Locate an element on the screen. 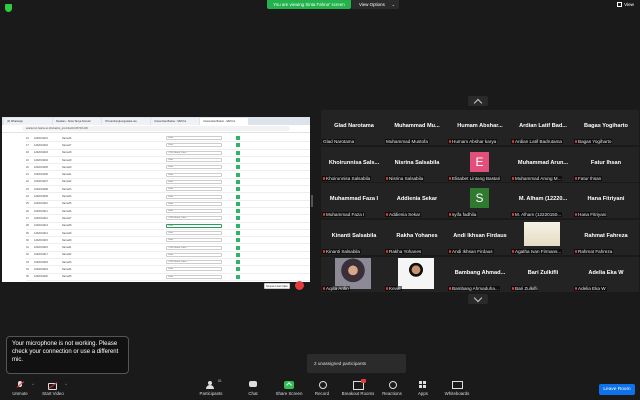  participant-tile: Fatur Ihsan Fatur Ihsan is located at coordinates (606, 164).